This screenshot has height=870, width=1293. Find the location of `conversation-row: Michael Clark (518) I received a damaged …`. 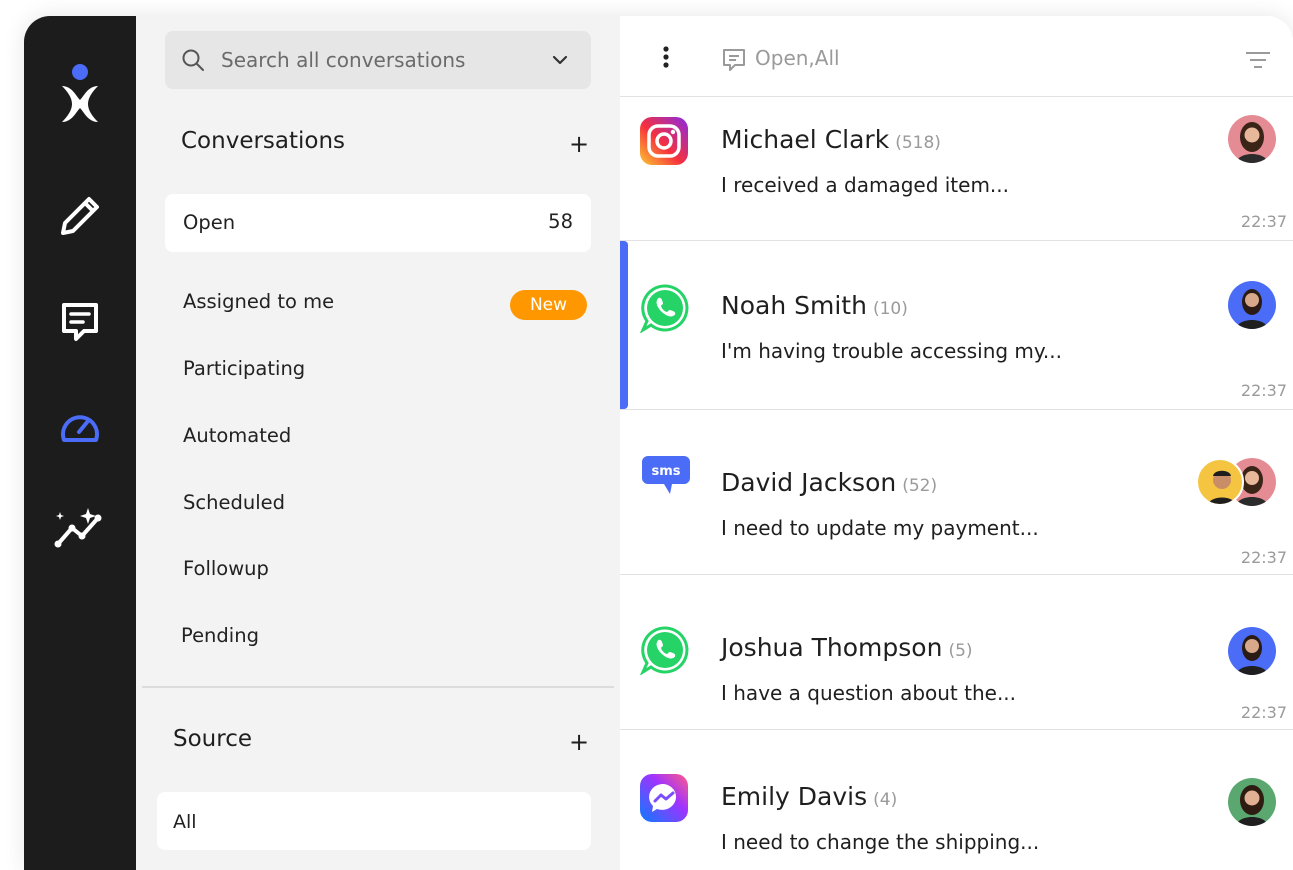

conversation-row: Michael Clark (518) I received a damaged … is located at coordinates (956, 169).